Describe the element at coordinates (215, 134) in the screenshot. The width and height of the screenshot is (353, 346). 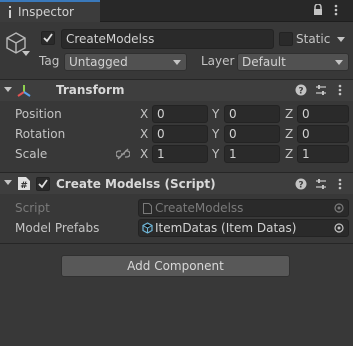
I see `rotation-y-label: Y` at that location.